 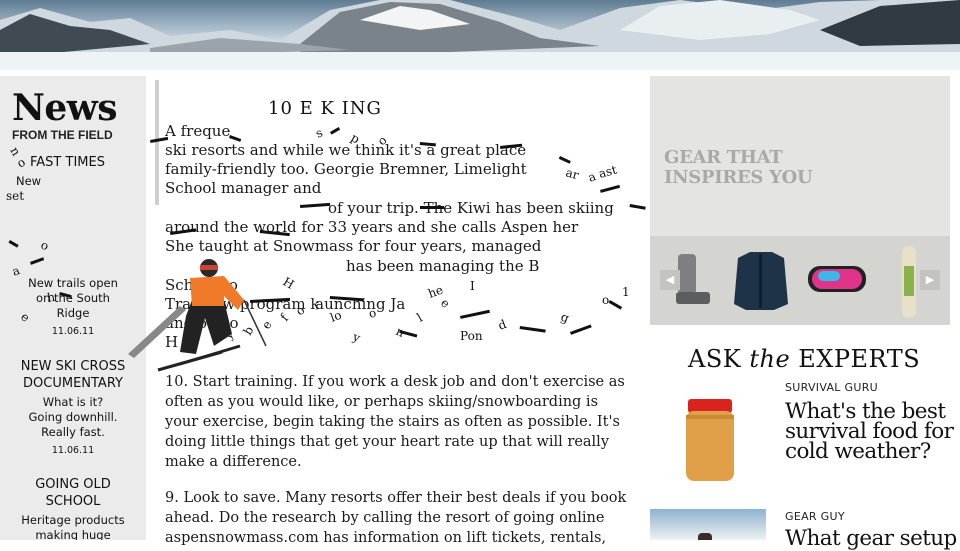 What do you see at coordinates (319, 132) in the screenshot?
I see `svg-text: s` at bounding box center [319, 132].